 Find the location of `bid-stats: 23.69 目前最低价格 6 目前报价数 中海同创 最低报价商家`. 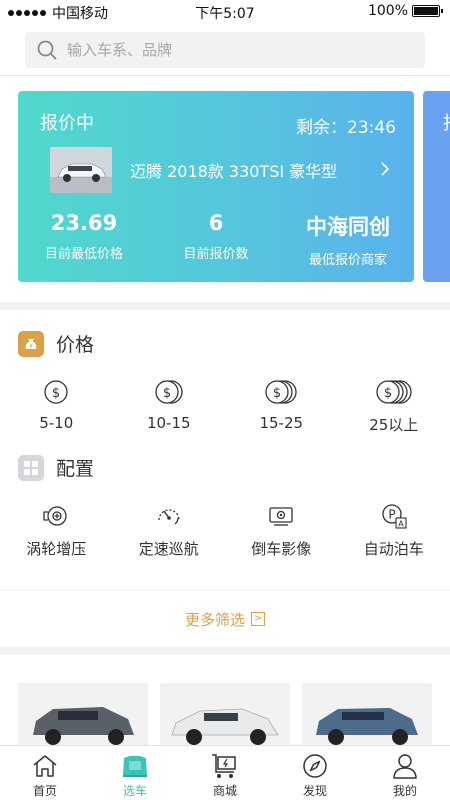

bid-stats: 23.69 目前最低价格 6 目前报价数 中海同创 最低报价商家 is located at coordinates (216, 239).